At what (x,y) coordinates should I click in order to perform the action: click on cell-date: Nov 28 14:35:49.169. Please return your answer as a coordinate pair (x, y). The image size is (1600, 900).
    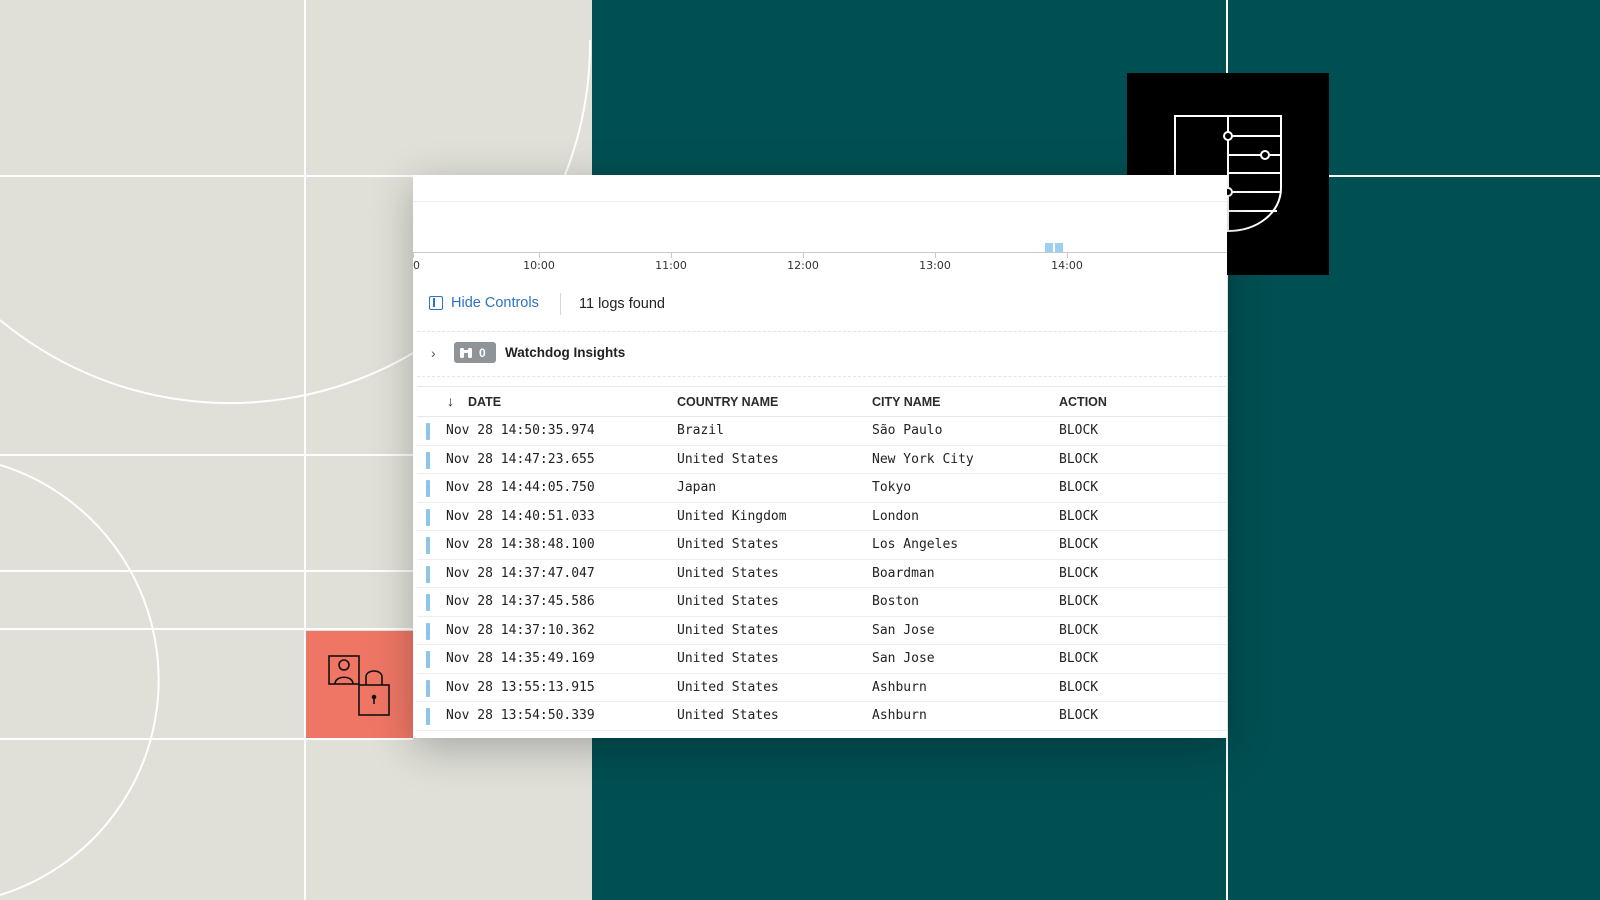
    Looking at the image, I should click on (520, 658).